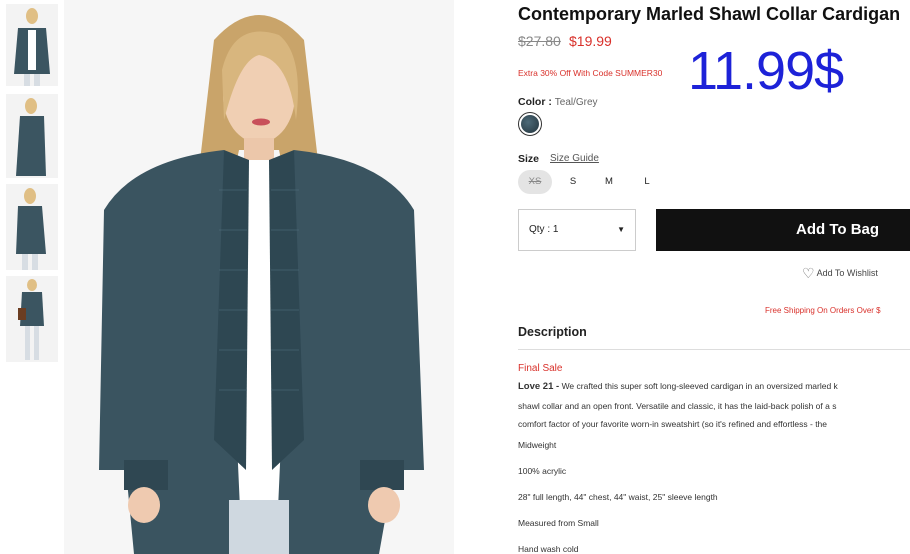  What do you see at coordinates (32, 45) in the screenshot?
I see `thumbnail-front` at bounding box center [32, 45].